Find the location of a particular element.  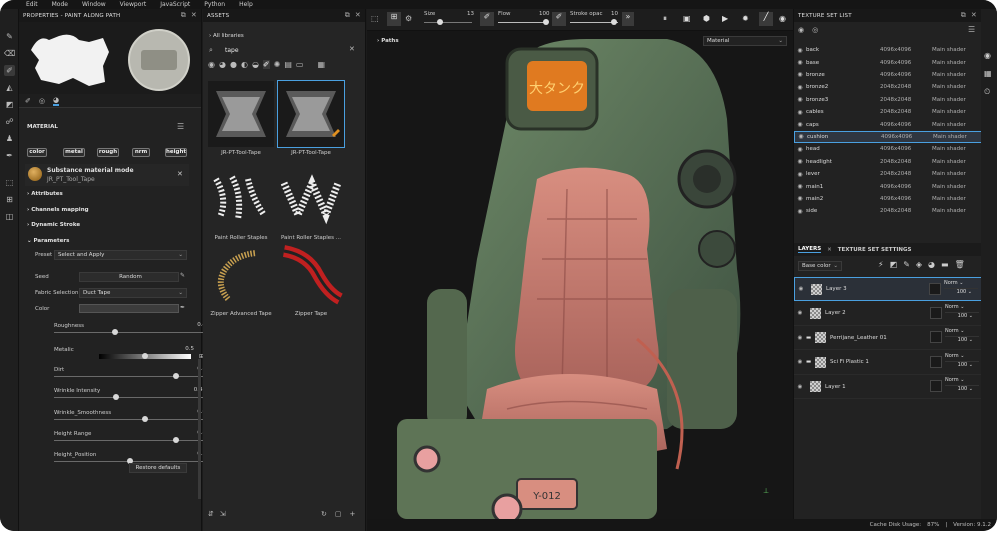

asset-card: Zipper Advanced Tape is located at coordinates (241, 281).